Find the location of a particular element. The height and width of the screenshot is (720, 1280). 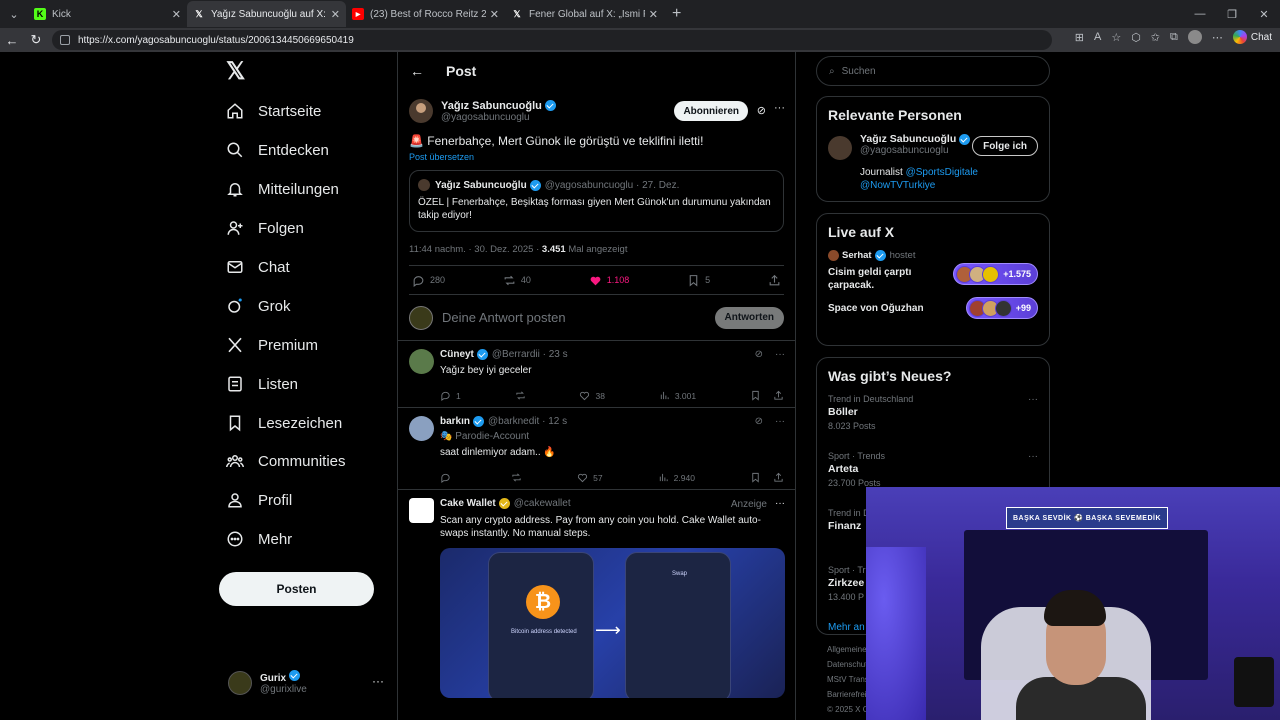

tab-fener-global: 𝕏 Fener Global auf X: „İsmi Fenerbah ✕ is located at coordinates (584, 14).